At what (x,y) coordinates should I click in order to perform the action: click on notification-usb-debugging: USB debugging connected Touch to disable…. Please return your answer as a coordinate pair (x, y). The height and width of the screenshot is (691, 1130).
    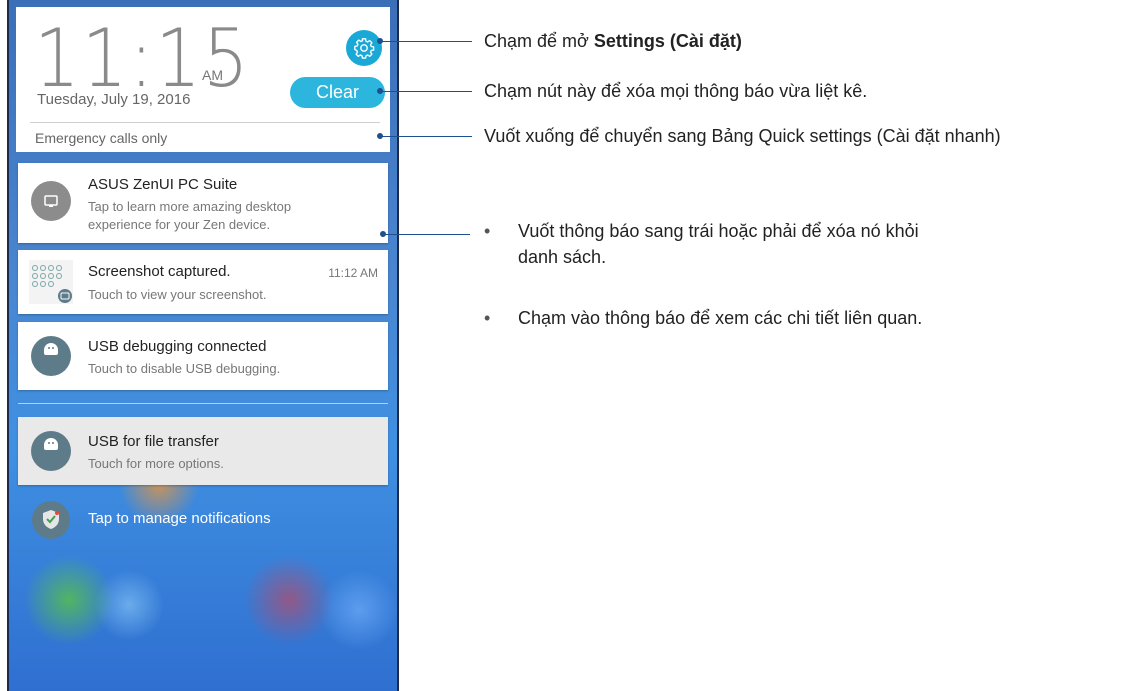
    Looking at the image, I should click on (203, 356).